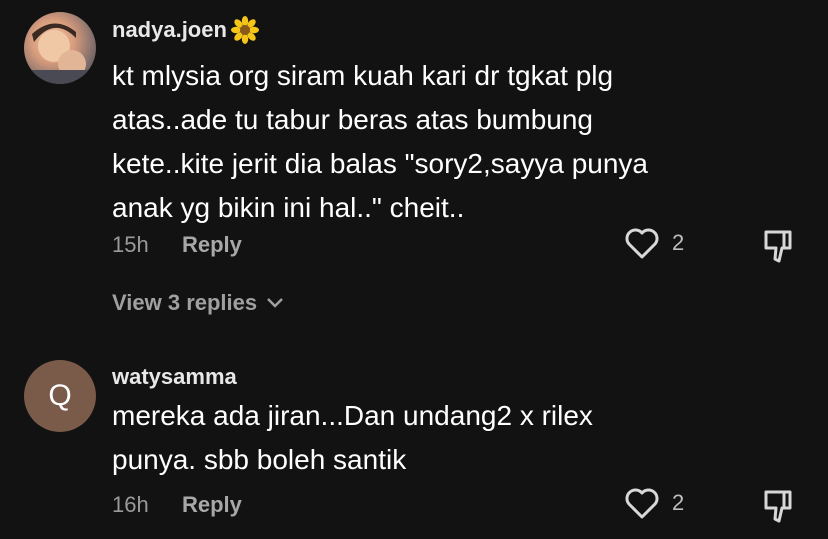 This screenshot has height=539, width=828. I want to click on avatar: Q, so click(60, 396).